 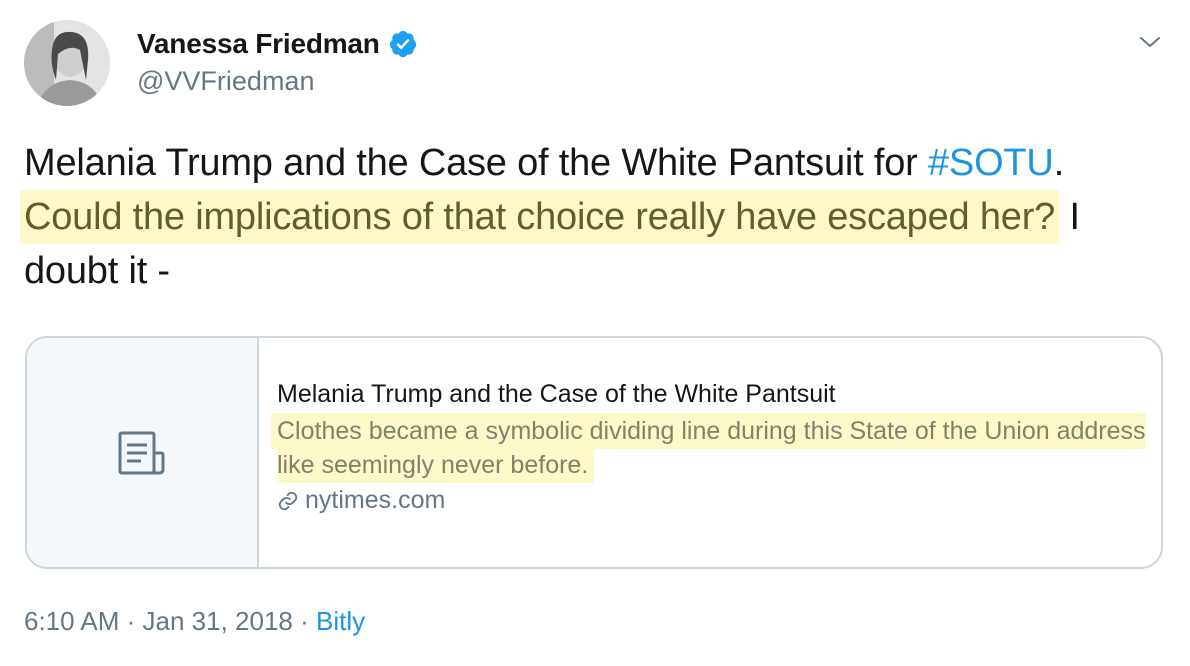 I want to click on document-icon, so click(x=141, y=452).